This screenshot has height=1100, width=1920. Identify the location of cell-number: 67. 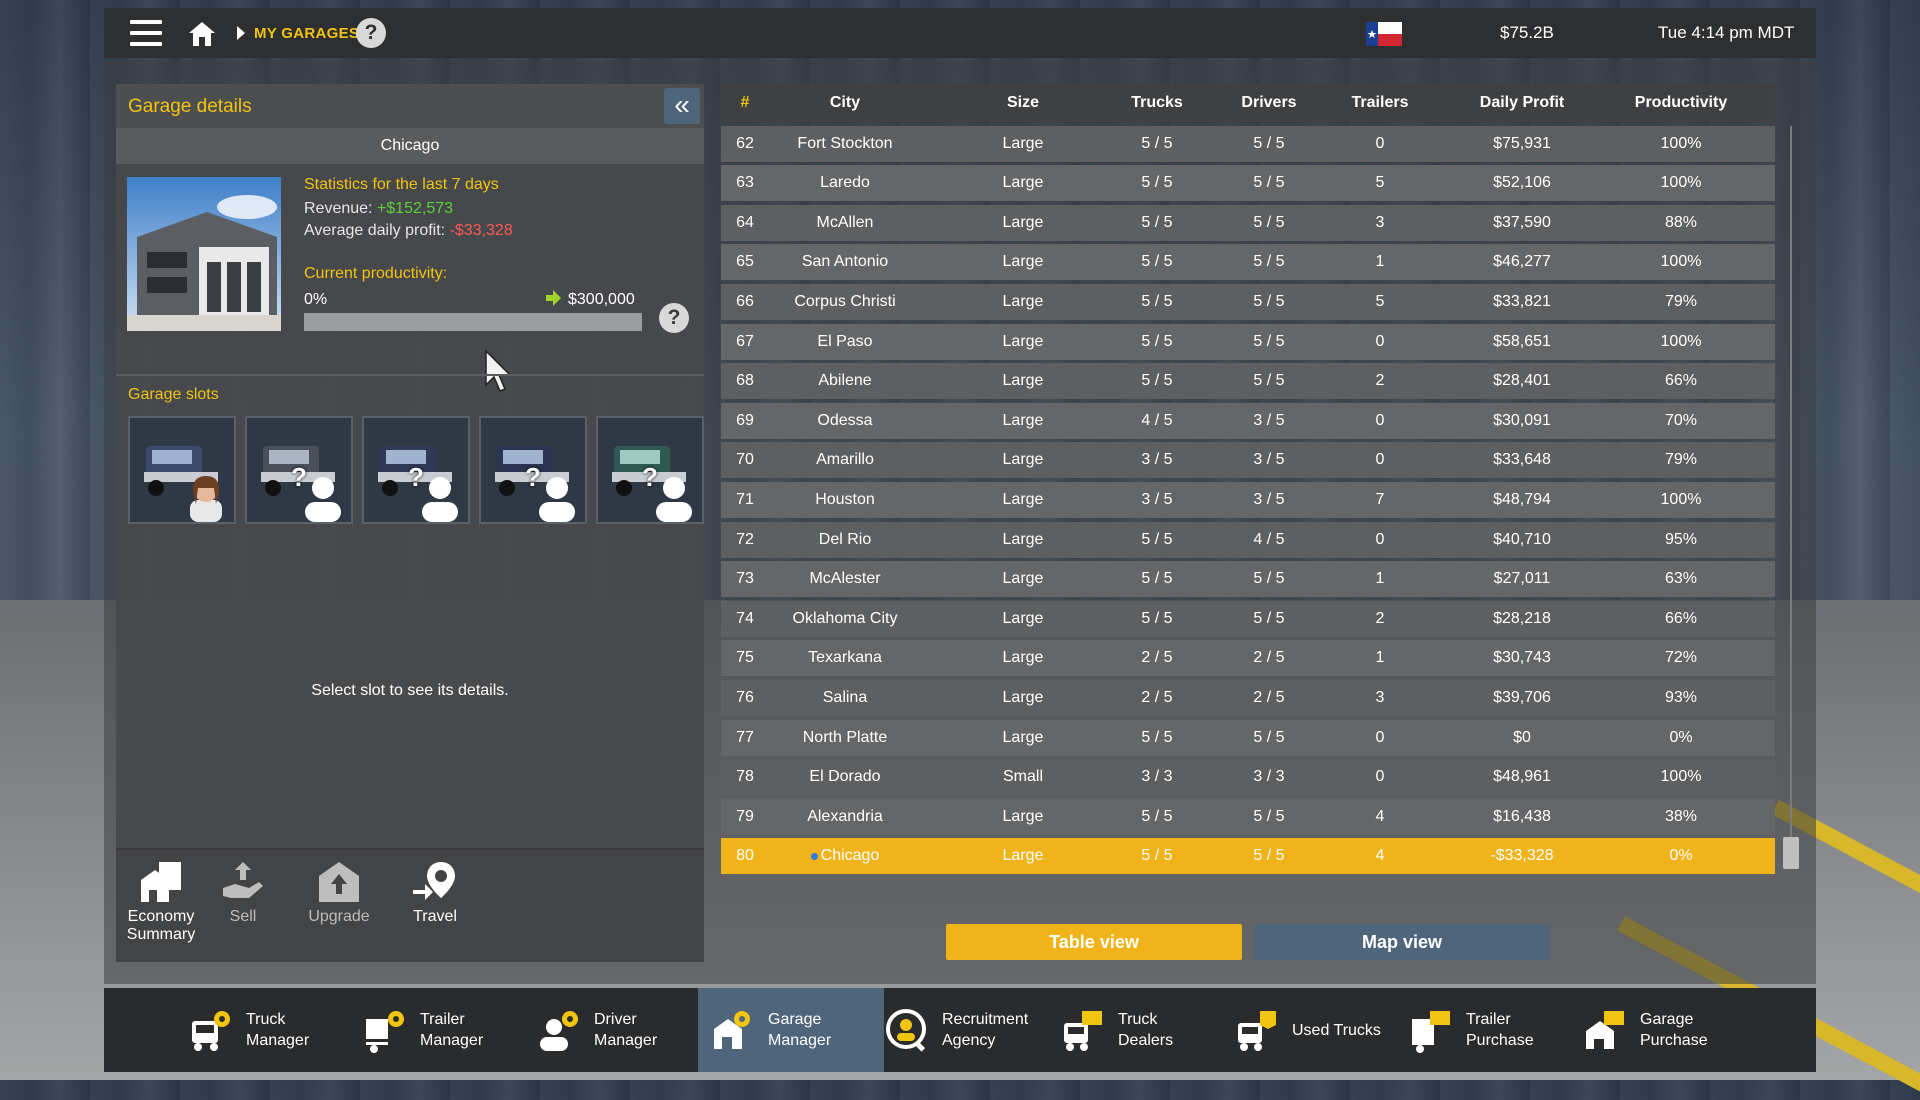
(745, 341).